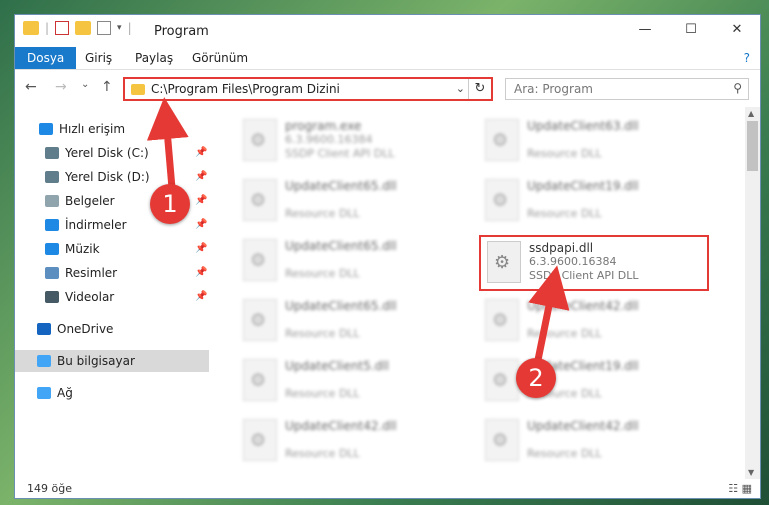 Image resolution: width=769 pixels, height=505 pixels. I want to click on annotation-badge-2: 2, so click(536, 378).